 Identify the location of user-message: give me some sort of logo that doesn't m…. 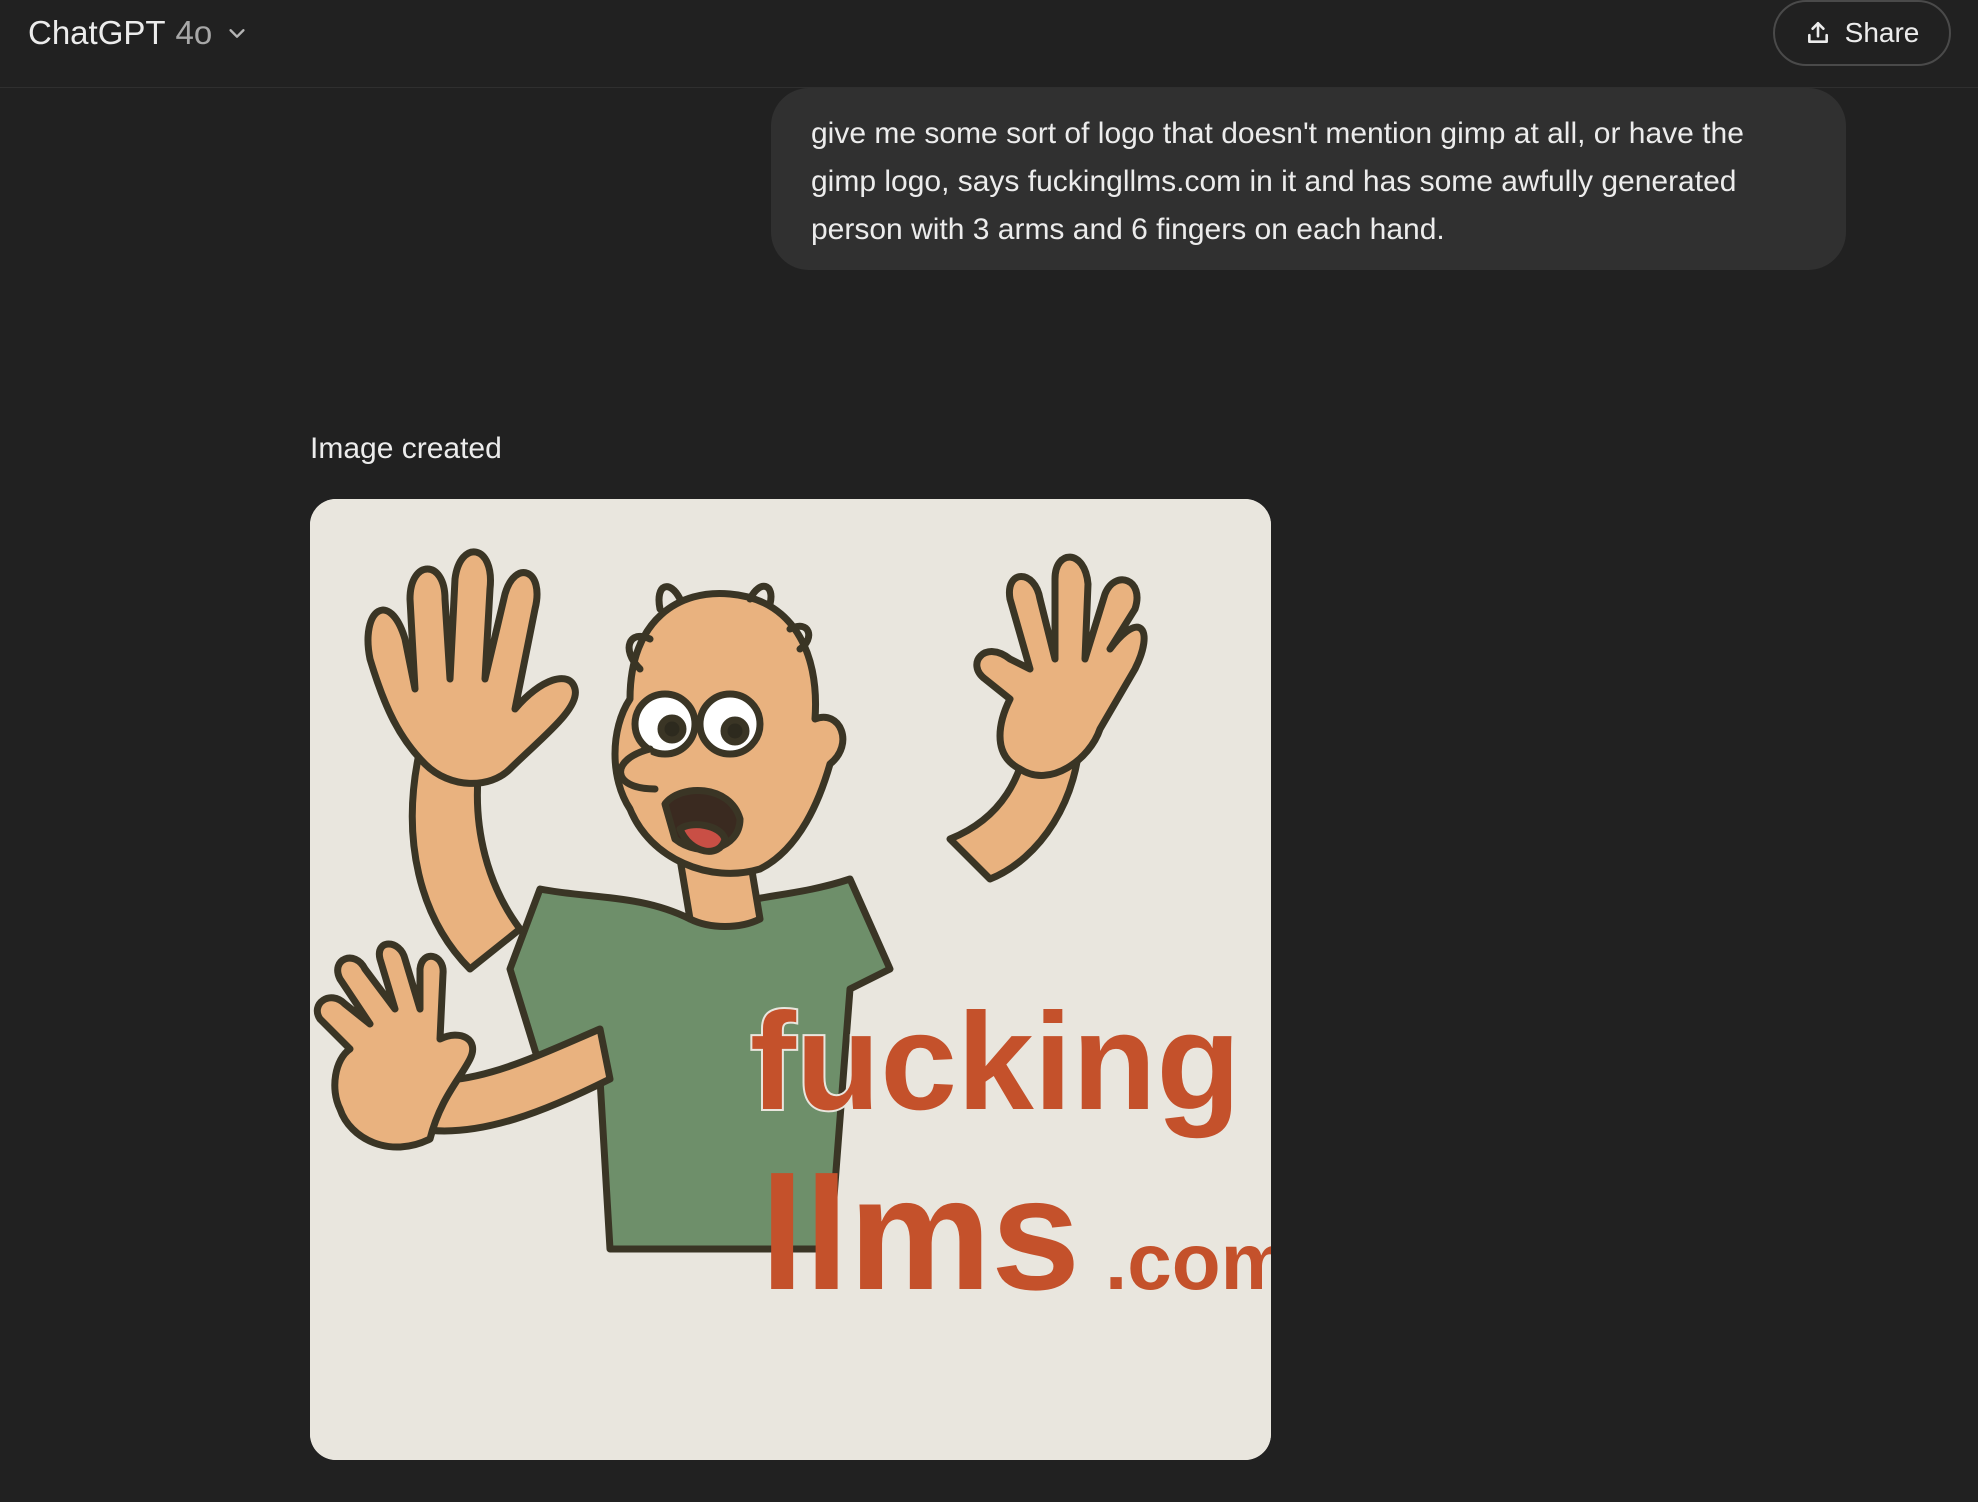
(1308, 179).